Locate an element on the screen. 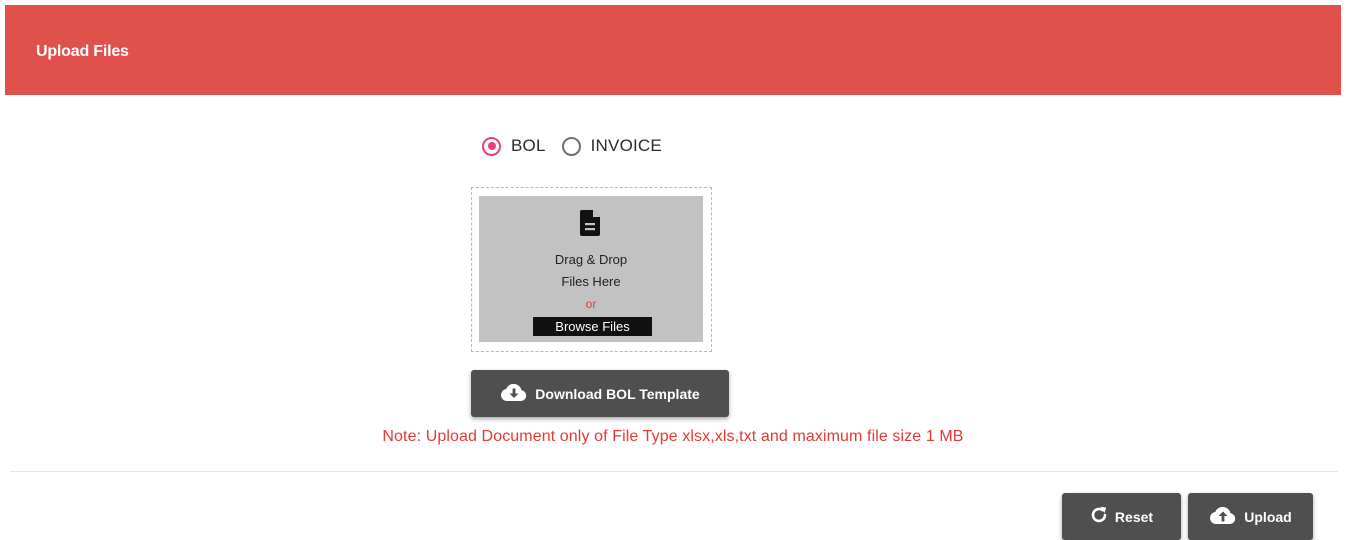 The image size is (1346, 540). cloud-upload-icon is located at coordinates (1223, 516).